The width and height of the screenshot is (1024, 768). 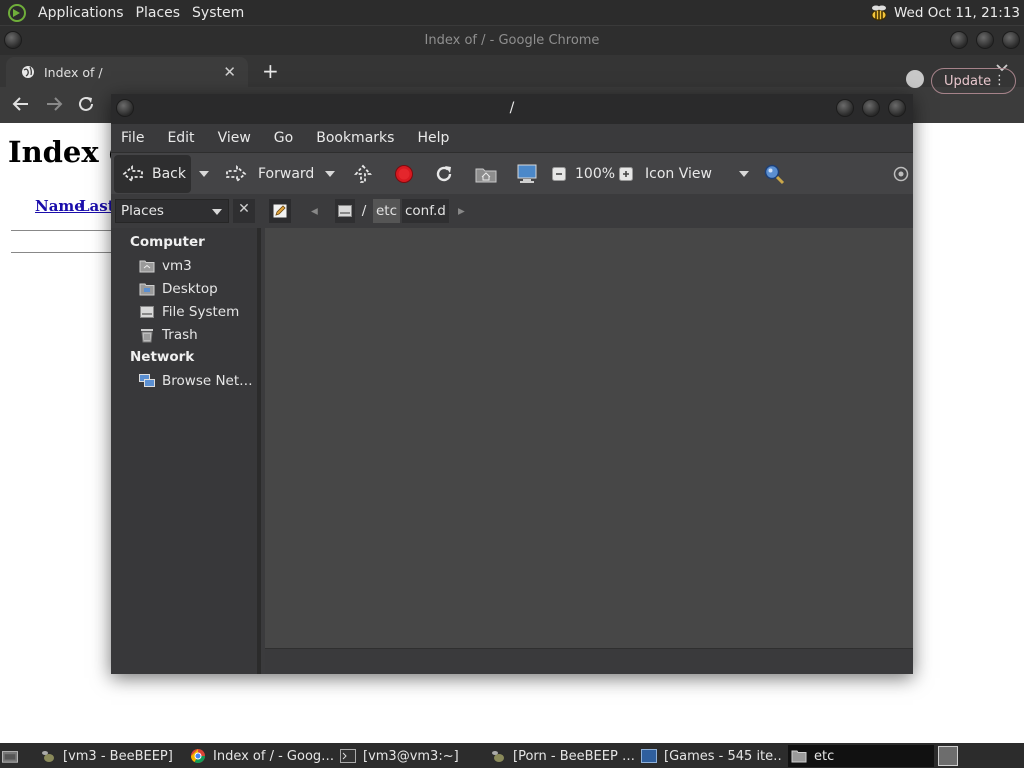 I want to click on clock: Wed Oct 11, 21:13, so click(x=957, y=13).